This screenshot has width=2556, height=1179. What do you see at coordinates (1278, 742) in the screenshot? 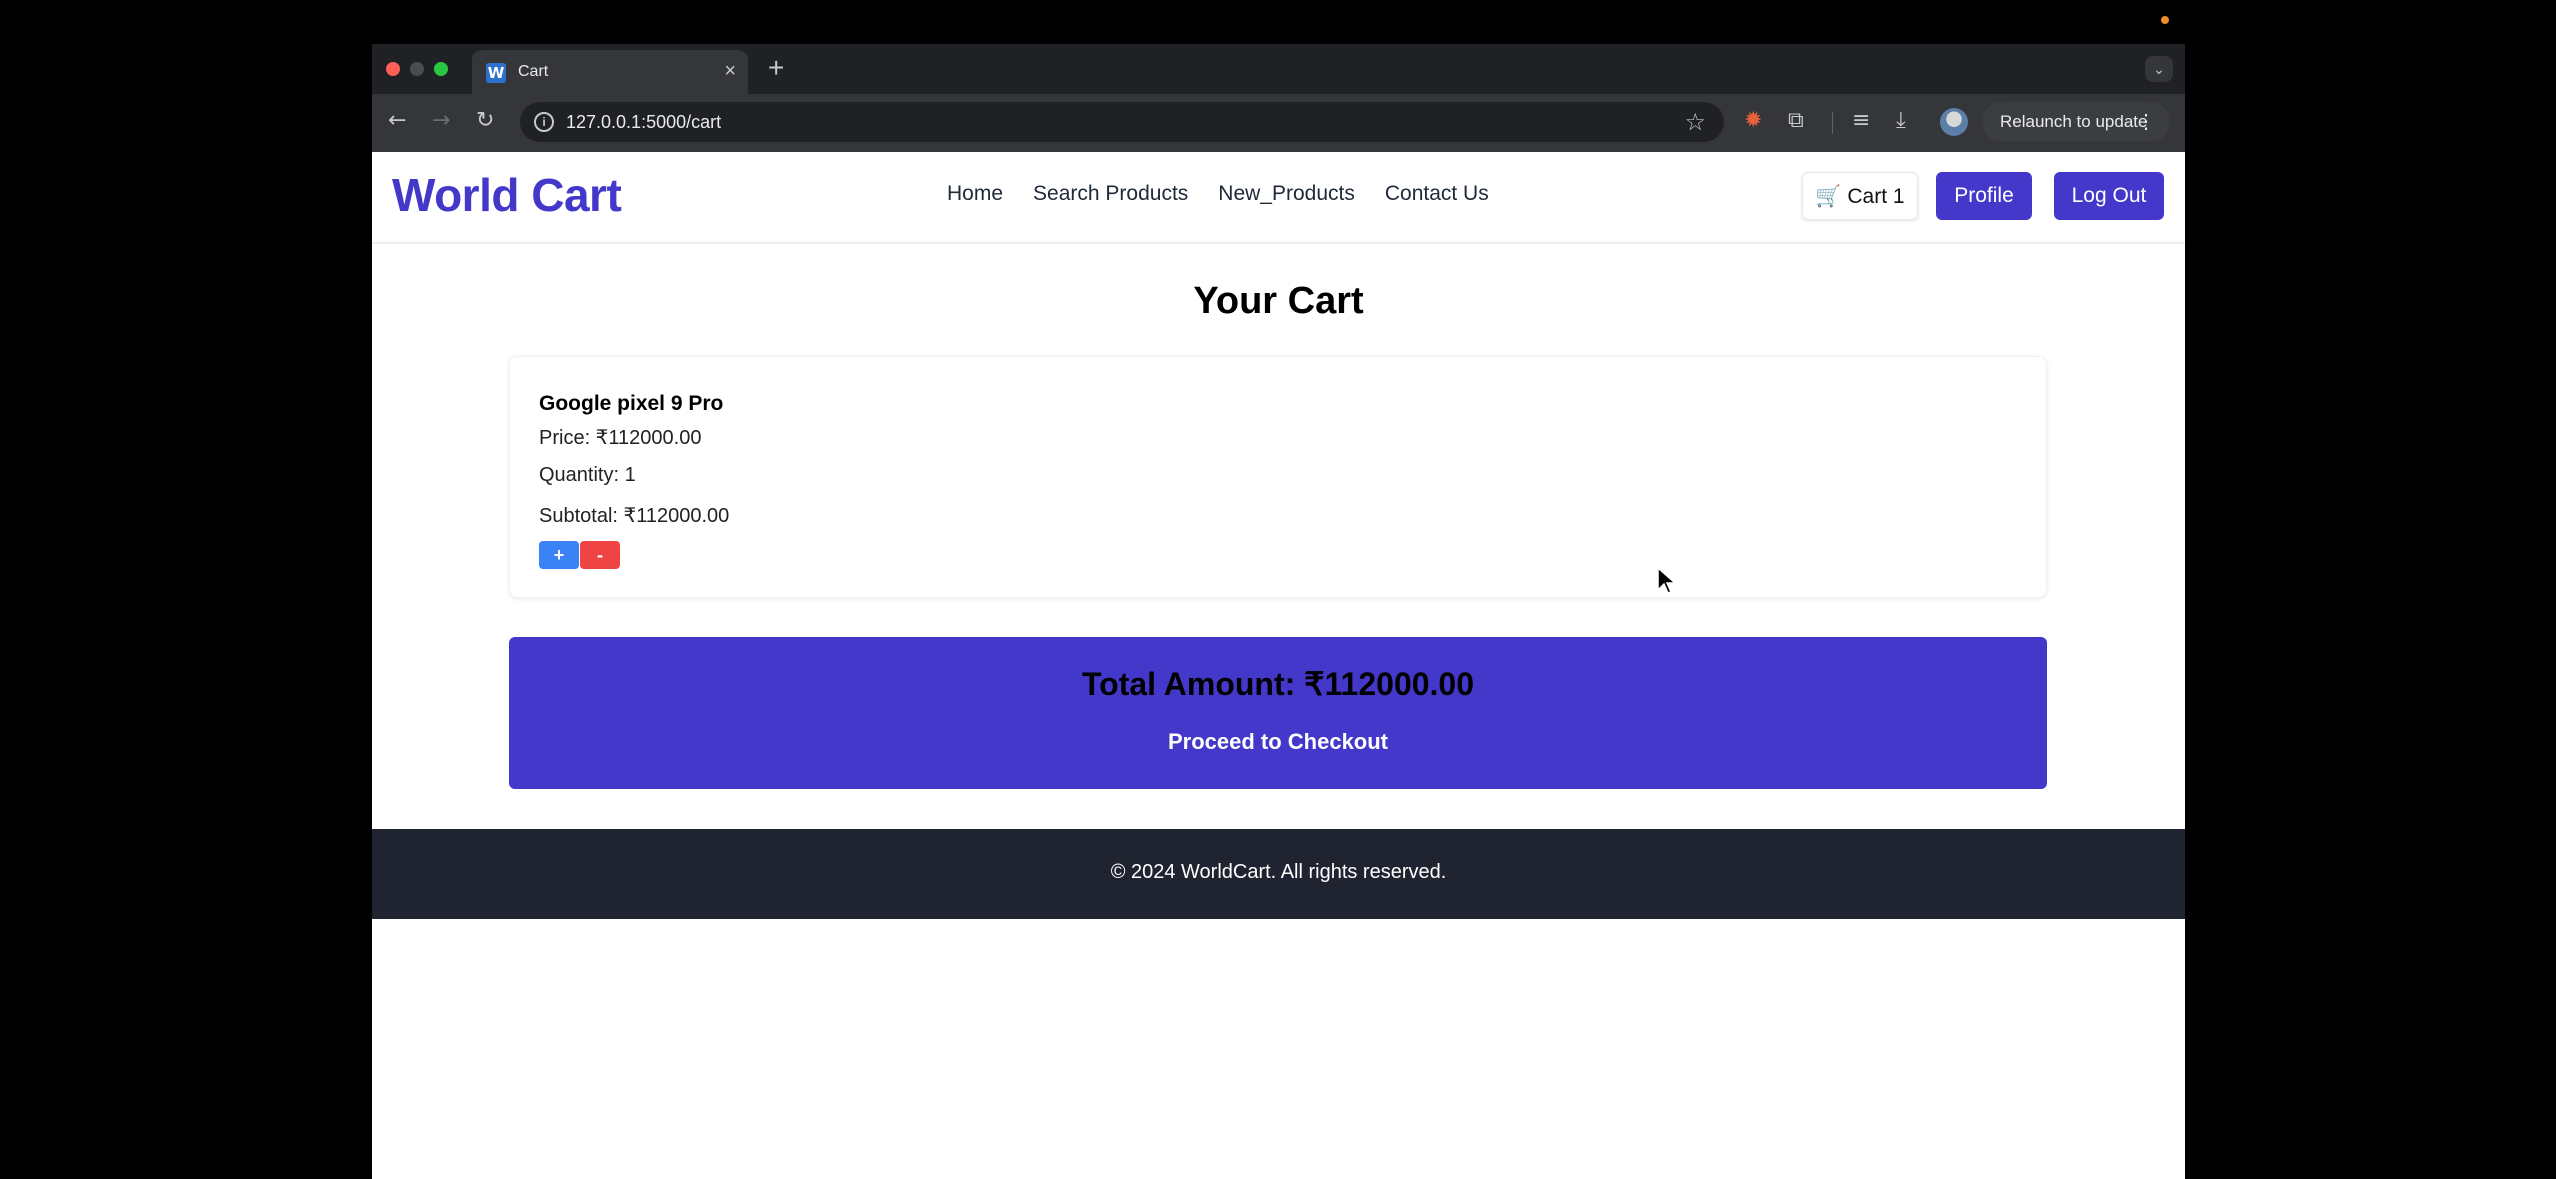
I see `proceed-to-checkout-button: Proceed to Checkout` at bounding box center [1278, 742].